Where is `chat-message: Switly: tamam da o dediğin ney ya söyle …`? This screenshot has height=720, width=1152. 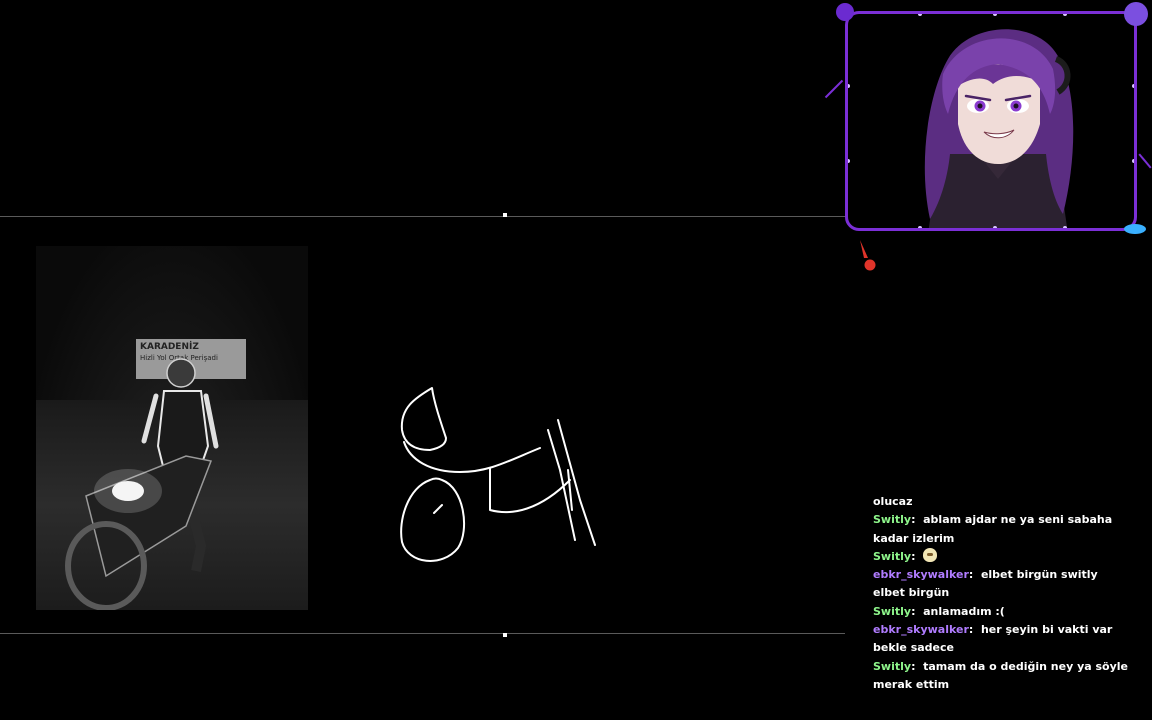
chat-message: Switly: tamam da o dediğin ney ya söyle … is located at coordinates (1000, 675).